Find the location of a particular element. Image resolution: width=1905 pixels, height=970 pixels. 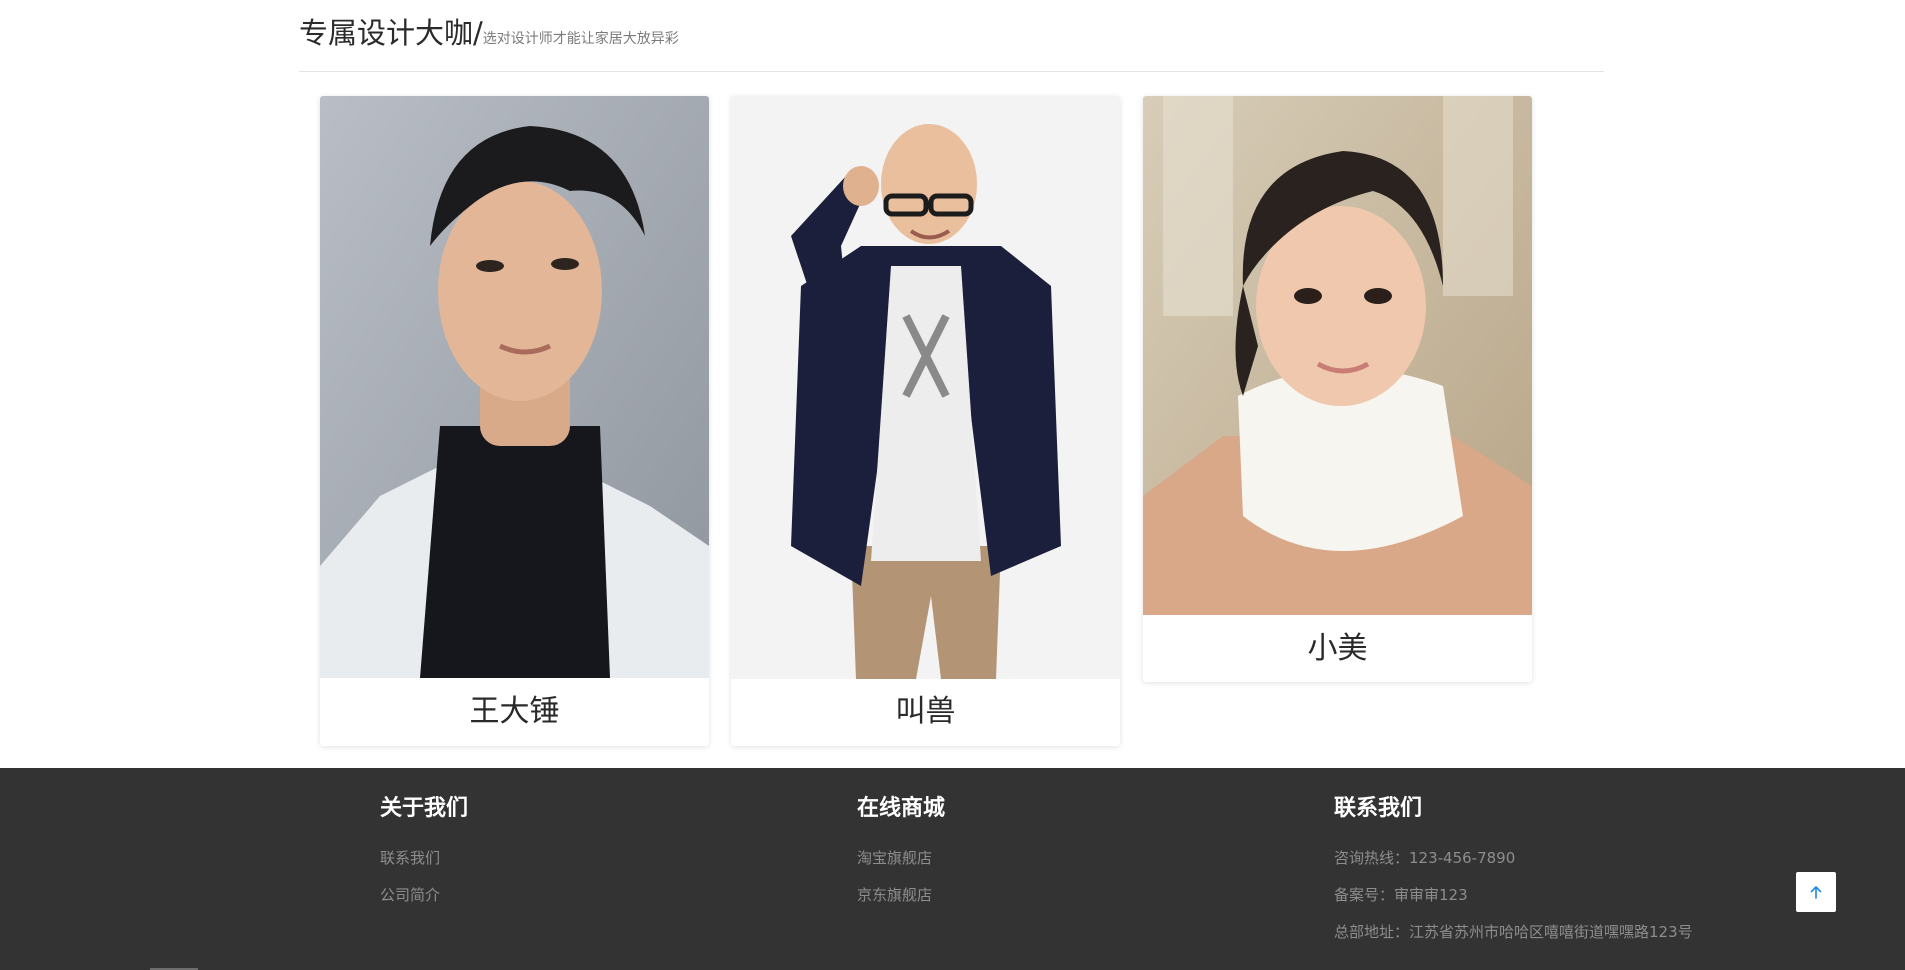

footer-address: 总部地址：江苏省苏州市哈哈区嘻嘻街道嘿嘿路123号 is located at coordinates (1513, 932).